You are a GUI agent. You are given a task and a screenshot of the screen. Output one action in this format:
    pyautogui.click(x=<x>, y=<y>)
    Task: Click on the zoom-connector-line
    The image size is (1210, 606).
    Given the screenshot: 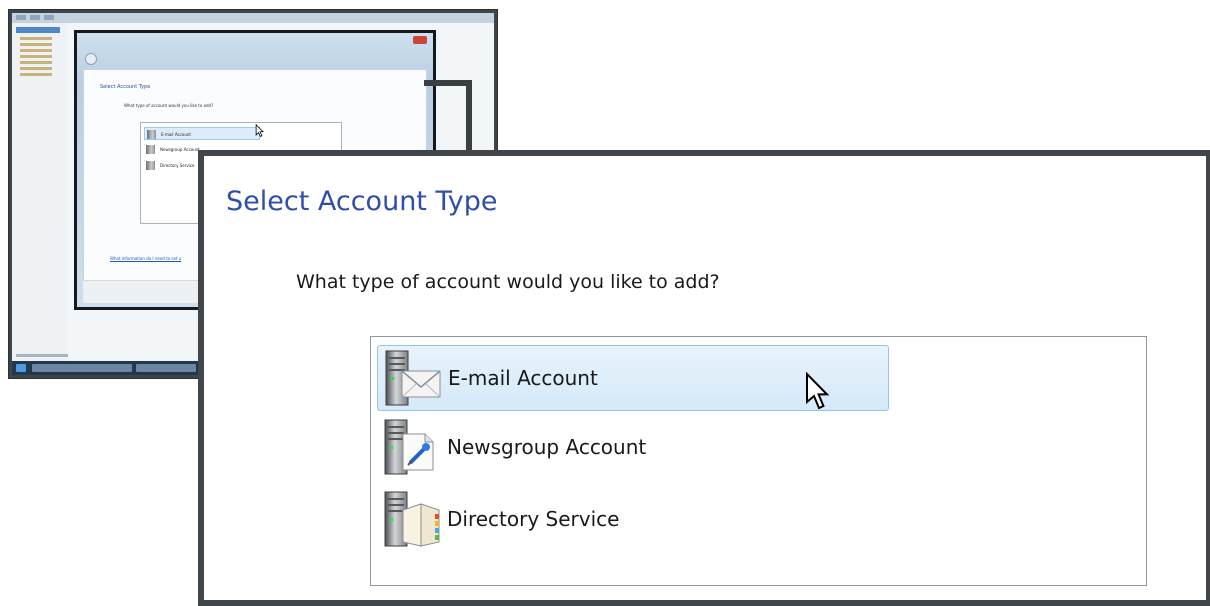 What is the action you would take?
    pyautogui.click(x=448, y=117)
    